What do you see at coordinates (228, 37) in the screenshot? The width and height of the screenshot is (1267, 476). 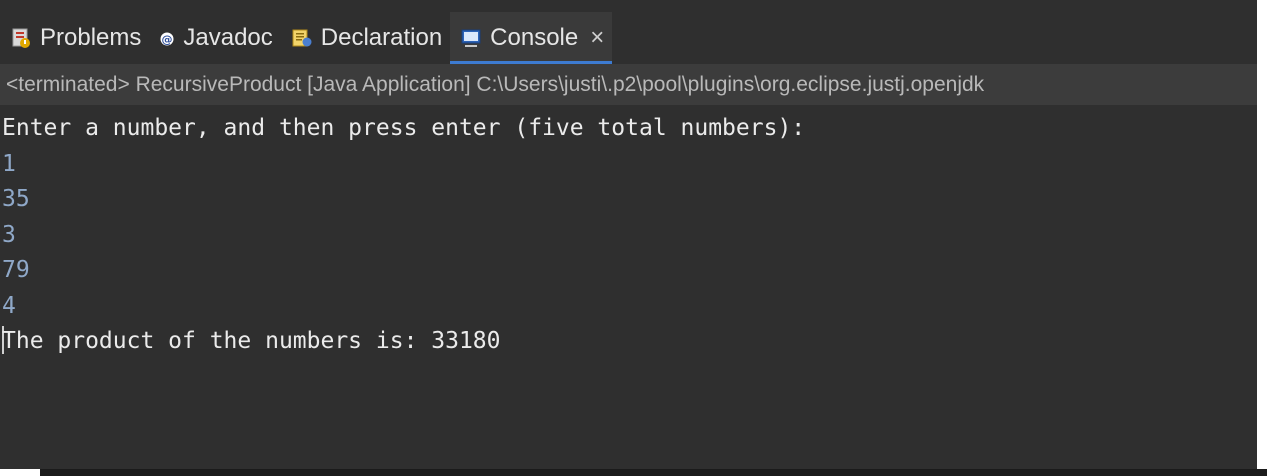 I see `tab-label: Javadoc` at bounding box center [228, 37].